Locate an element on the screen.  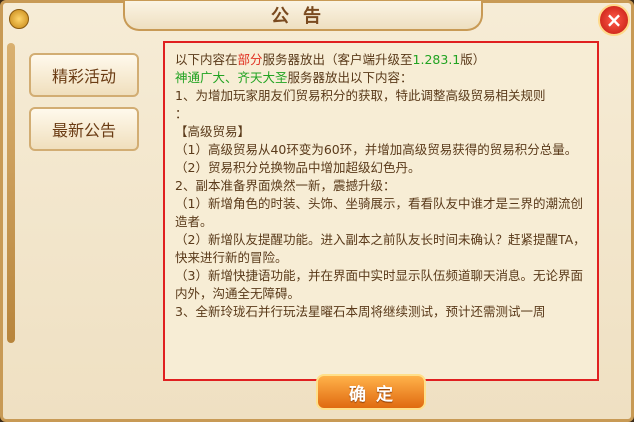
announcement-line: （1）高级贸易从40环变为60环，并增加高级贸易获得的贸易积分总量。 is located at coordinates (376, 149).